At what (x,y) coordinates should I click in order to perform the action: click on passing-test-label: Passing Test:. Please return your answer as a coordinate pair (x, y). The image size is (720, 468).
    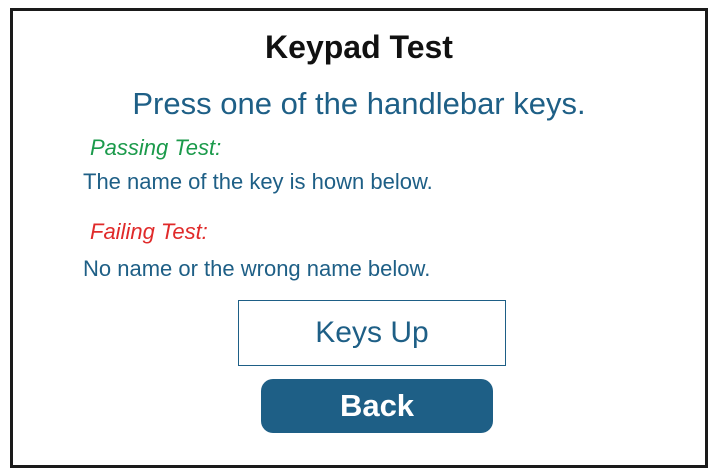
    Looking at the image, I should click on (156, 147).